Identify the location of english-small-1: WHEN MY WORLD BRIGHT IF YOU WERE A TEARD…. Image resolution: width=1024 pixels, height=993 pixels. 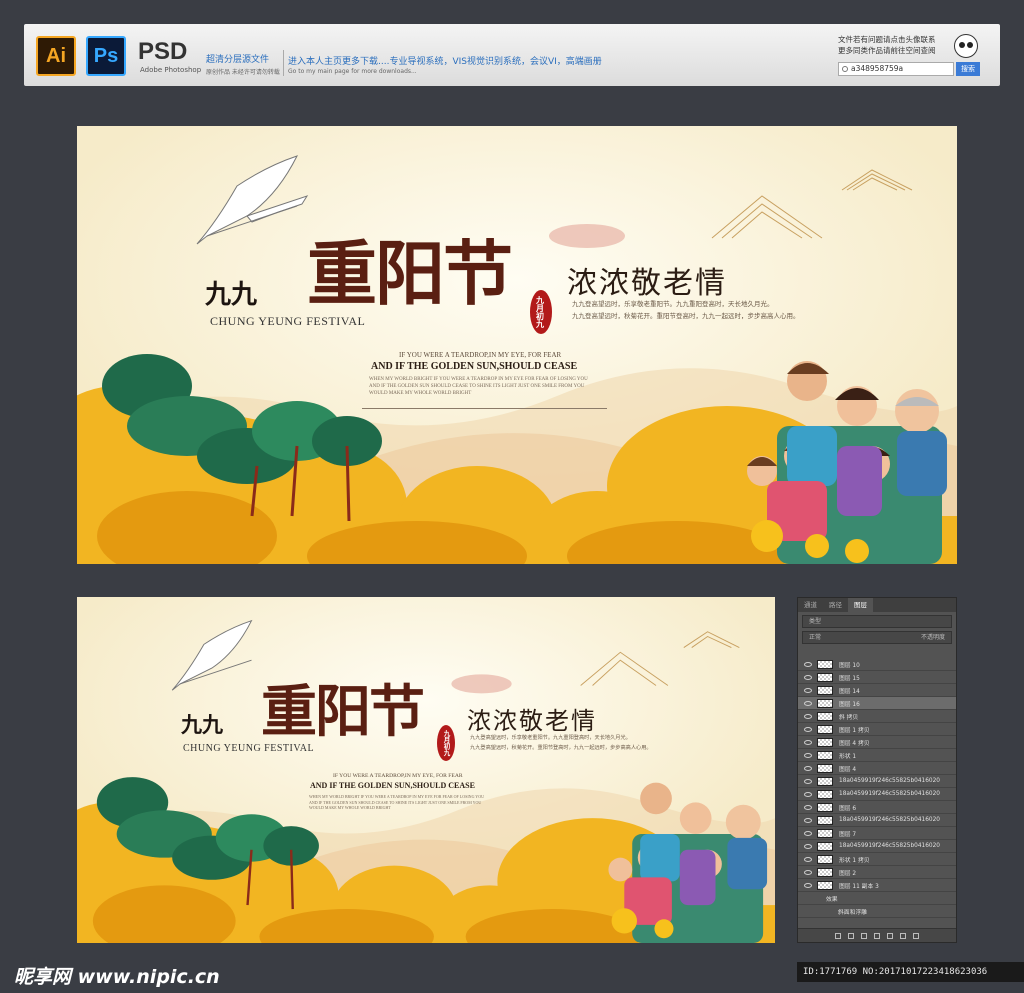
(478, 379).